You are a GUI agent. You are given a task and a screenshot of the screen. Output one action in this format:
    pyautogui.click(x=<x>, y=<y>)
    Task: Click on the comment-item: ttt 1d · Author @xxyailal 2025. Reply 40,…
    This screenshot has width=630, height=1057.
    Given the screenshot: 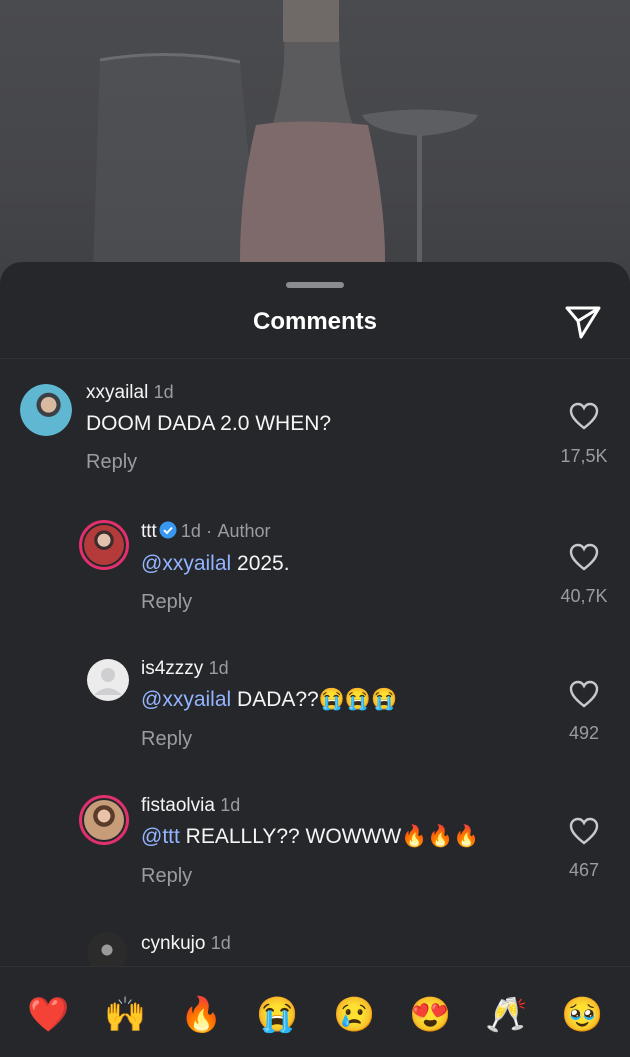 What is the action you would take?
    pyautogui.click(x=315, y=577)
    